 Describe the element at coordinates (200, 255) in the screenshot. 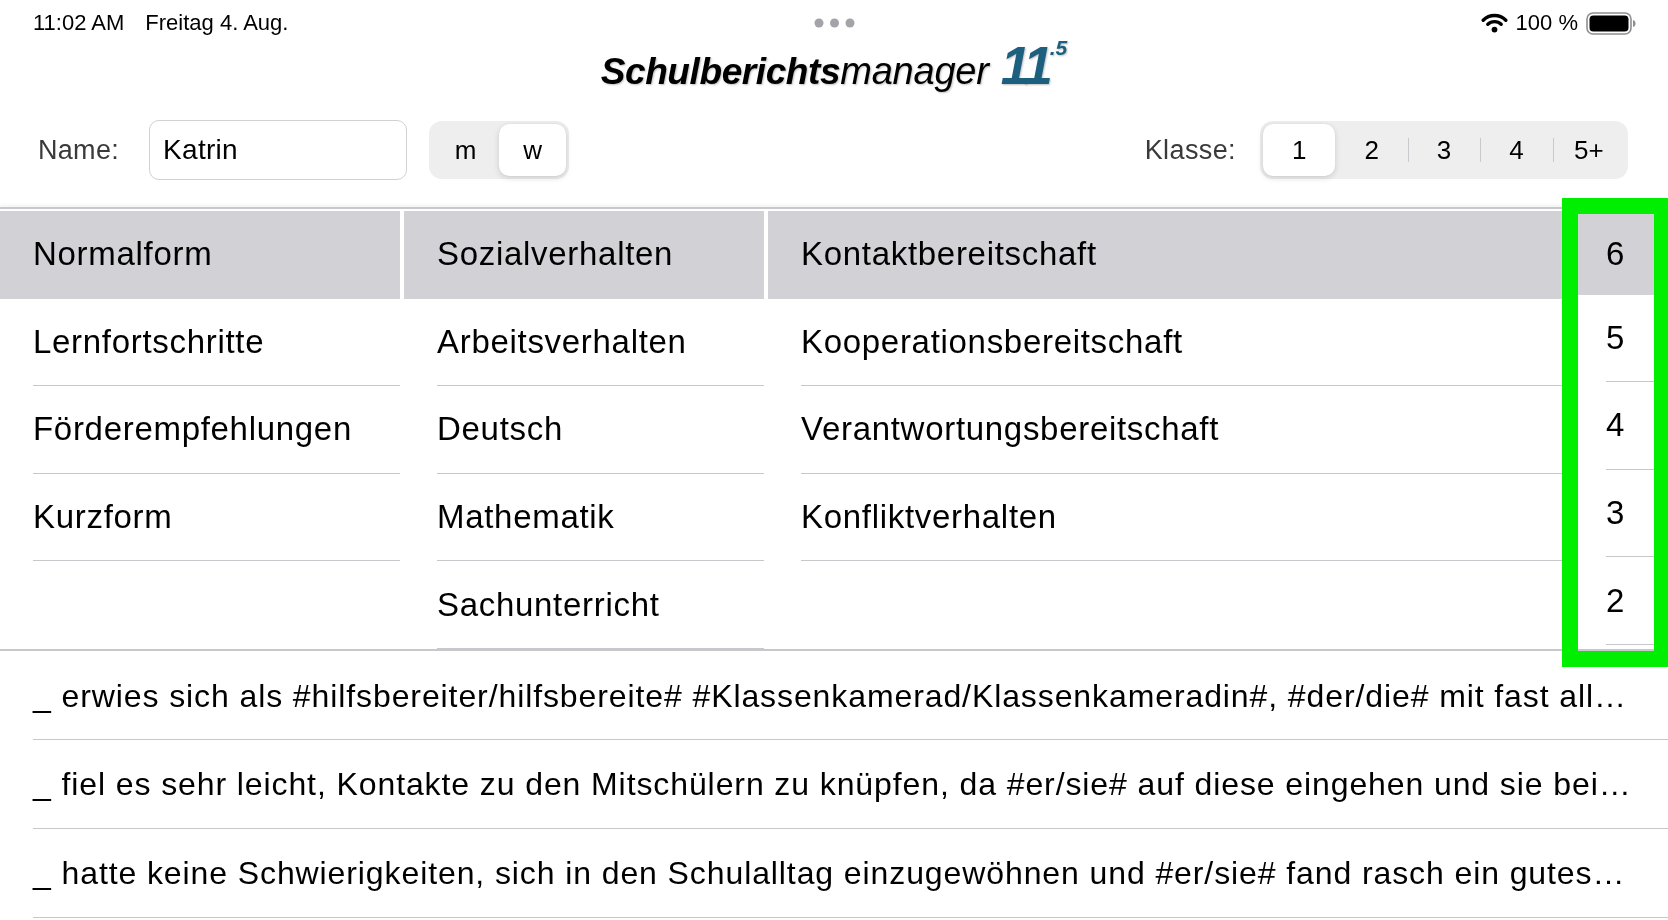

I see `list-item: Normalform` at that location.